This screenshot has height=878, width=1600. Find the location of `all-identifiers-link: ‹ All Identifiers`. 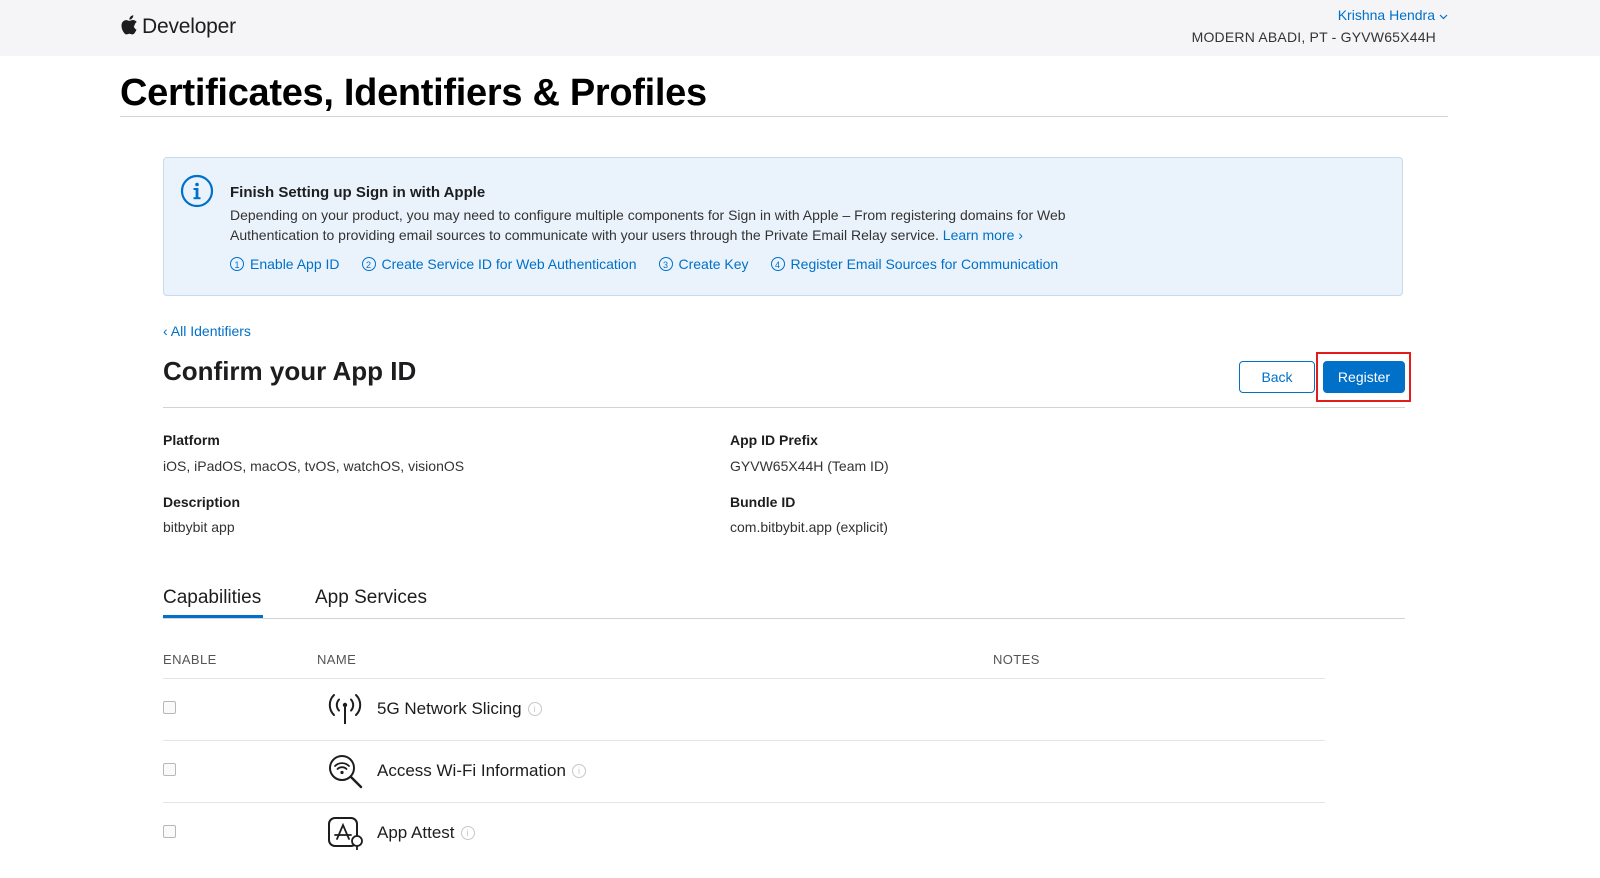

all-identifiers-link: ‹ All Identifiers is located at coordinates (207, 331).